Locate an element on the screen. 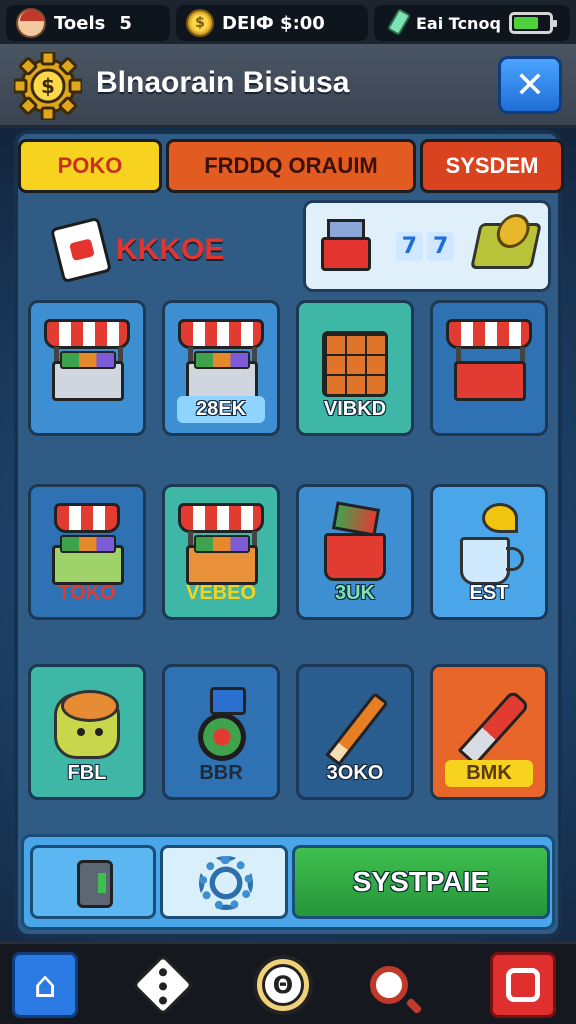  robot-wheel-icon is located at coordinates (221, 726).